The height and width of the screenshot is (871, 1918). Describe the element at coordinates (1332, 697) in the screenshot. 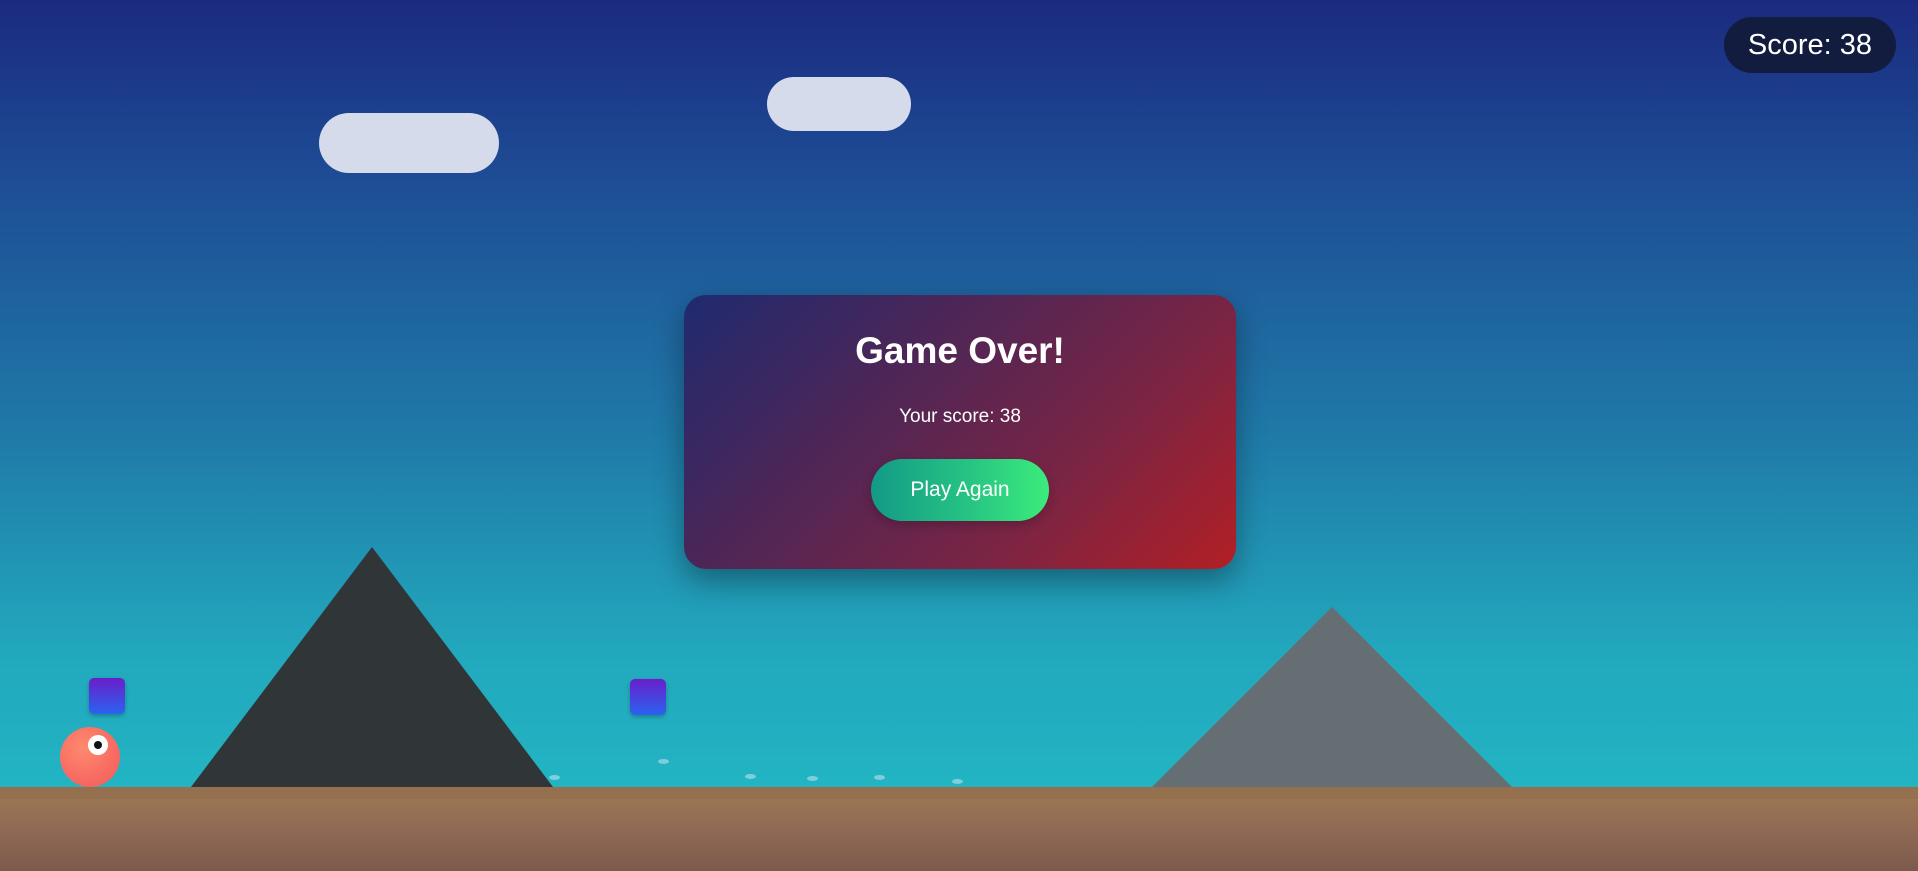

I see `mountain-grey` at that location.